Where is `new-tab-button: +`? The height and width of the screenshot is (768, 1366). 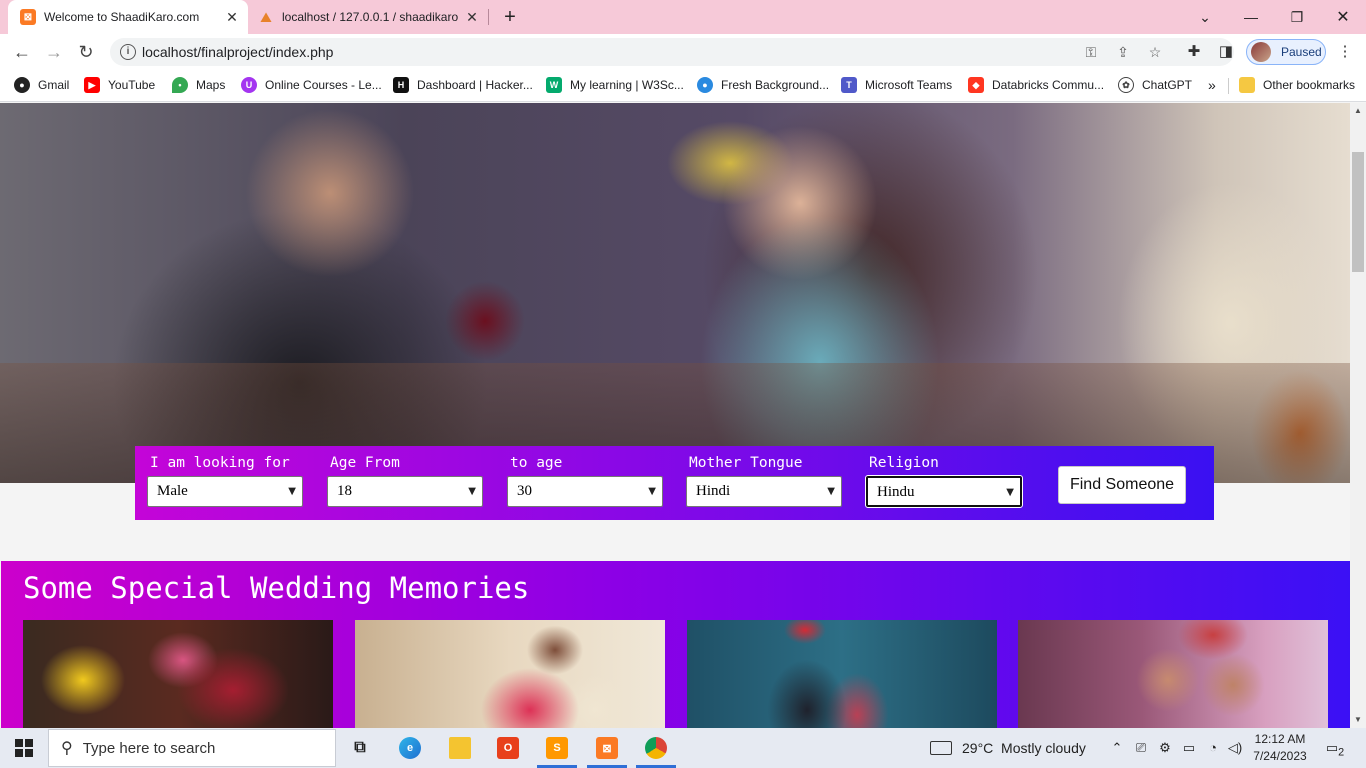 new-tab-button: + is located at coordinates (510, 17).